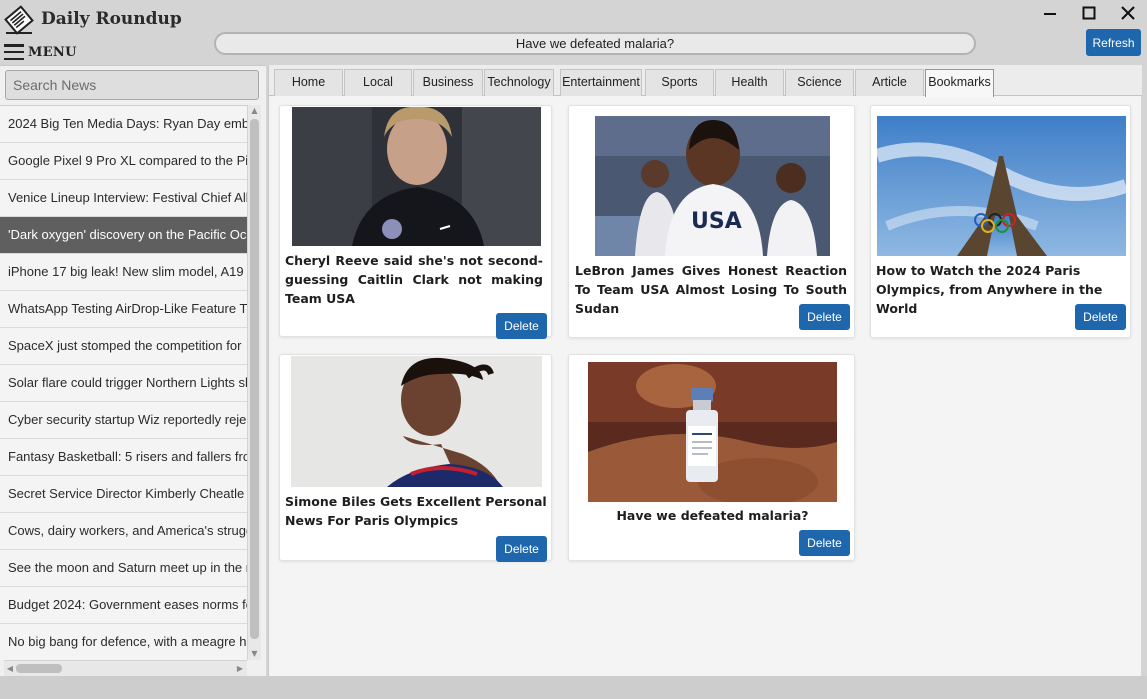 This screenshot has height=699, width=1147. I want to click on gymnast-photo, so click(416, 421).